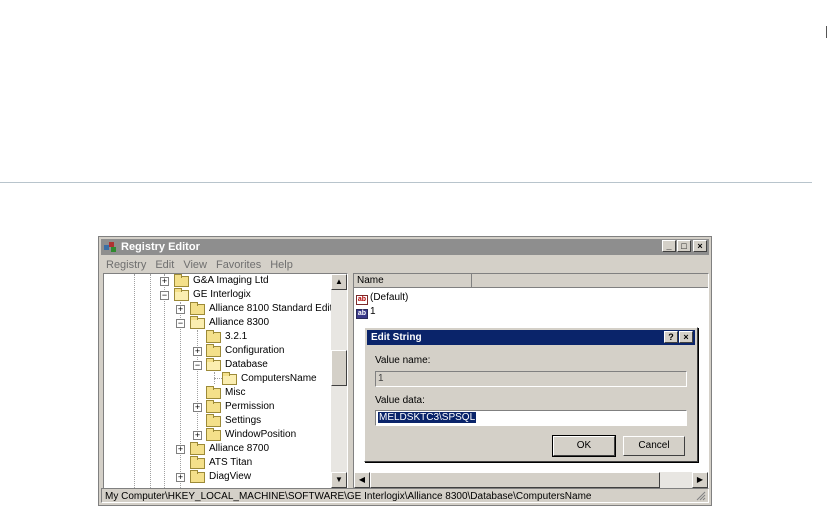  I want to click on dialog-title: Edit String, so click(396, 337).